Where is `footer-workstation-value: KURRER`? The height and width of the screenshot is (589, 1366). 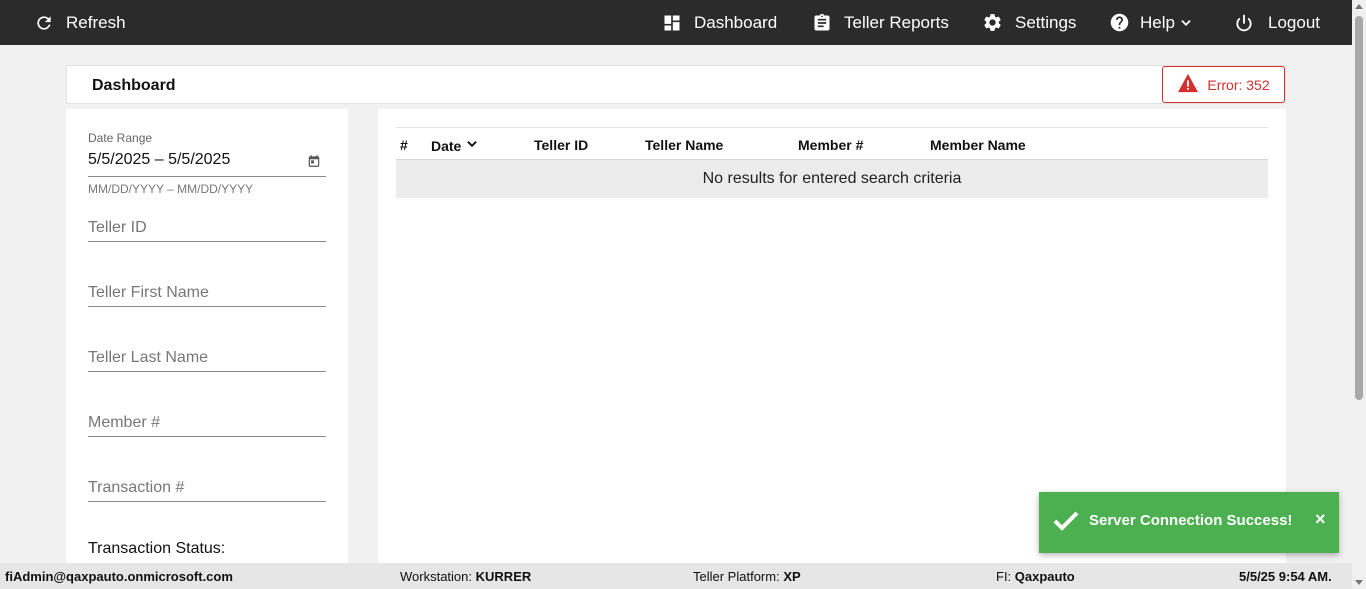 footer-workstation-value: KURRER is located at coordinates (503, 576).